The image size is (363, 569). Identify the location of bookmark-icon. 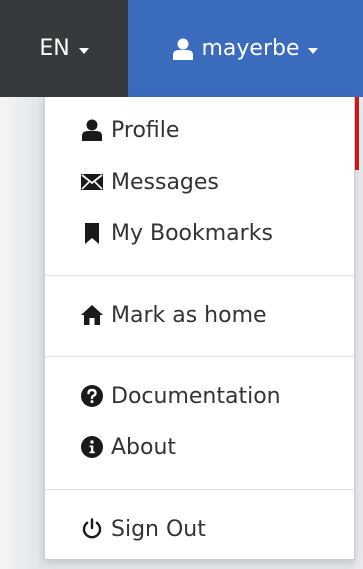
(92, 233).